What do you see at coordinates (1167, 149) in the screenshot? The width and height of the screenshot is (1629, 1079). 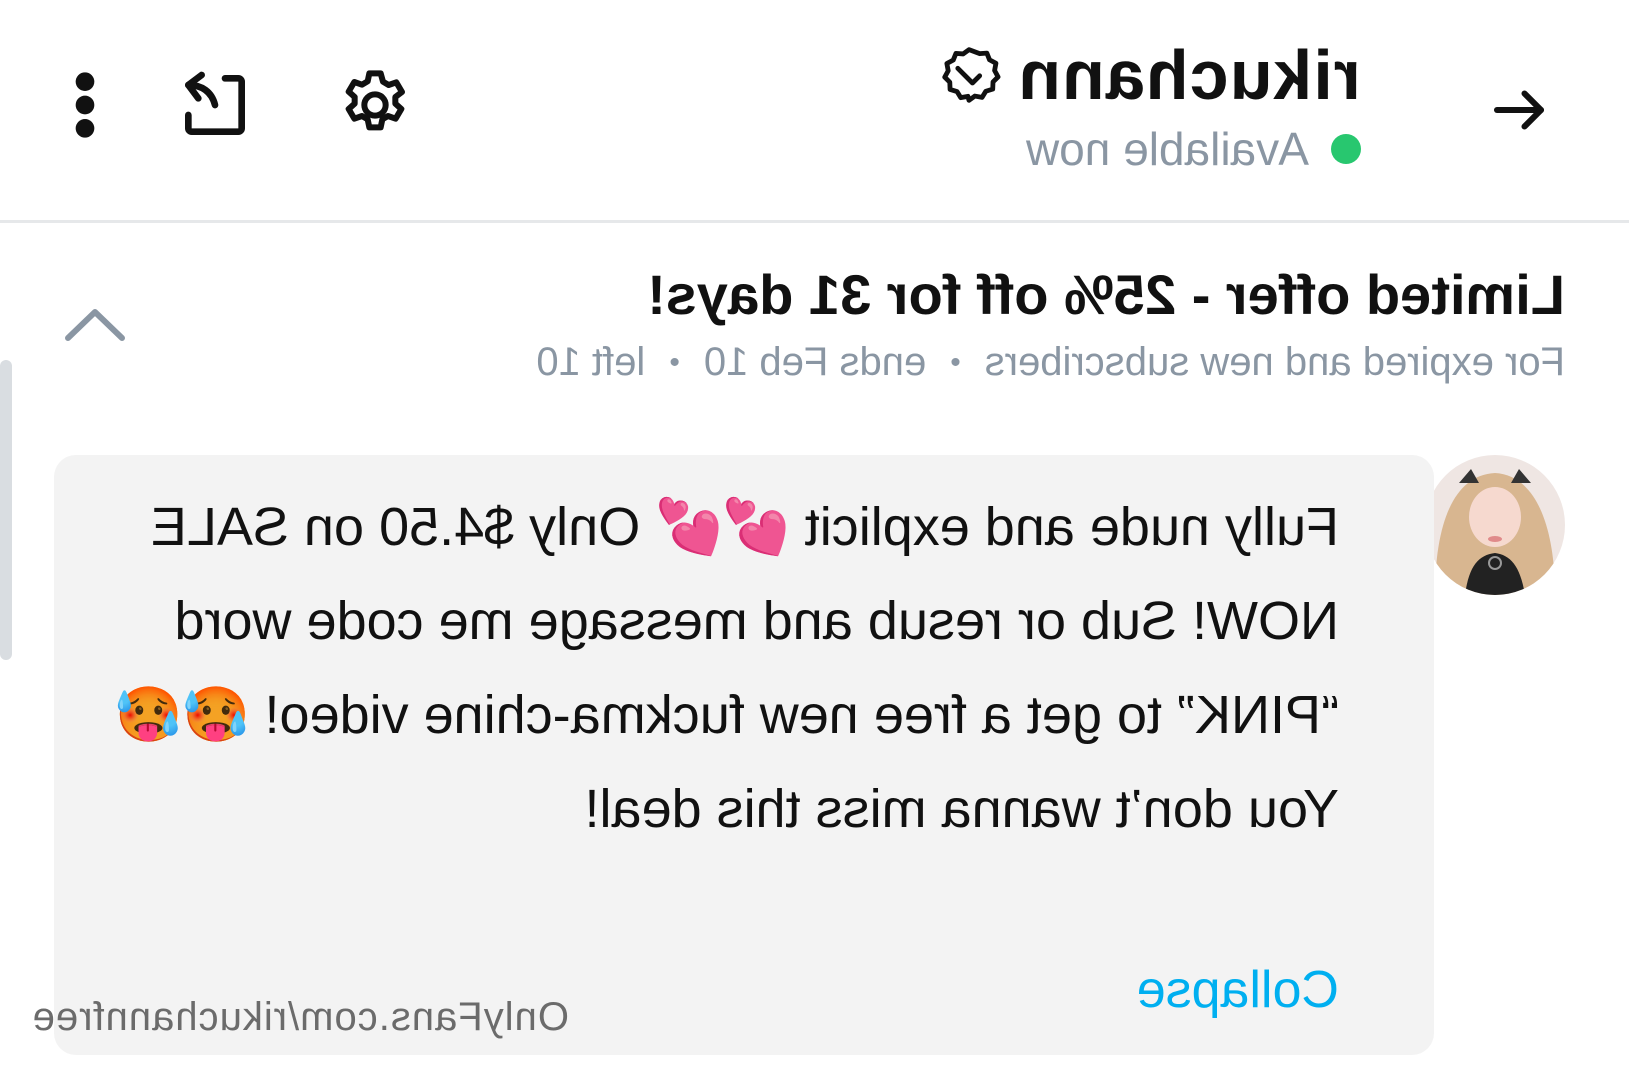 I see `status-text: Available now` at bounding box center [1167, 149].